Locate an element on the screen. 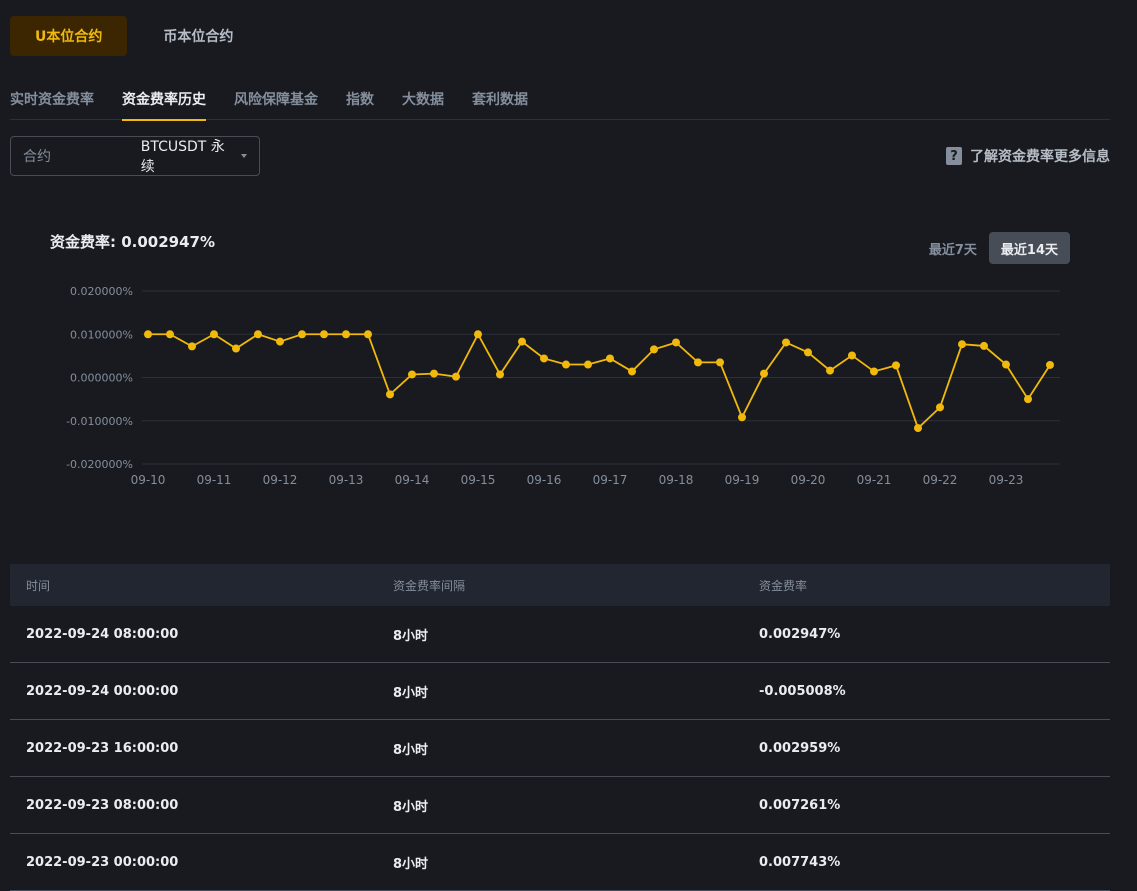 This screenshot has height=891, width=1137. tab-coin-margined: 币本位合约 is located at coordinates (198, 36).